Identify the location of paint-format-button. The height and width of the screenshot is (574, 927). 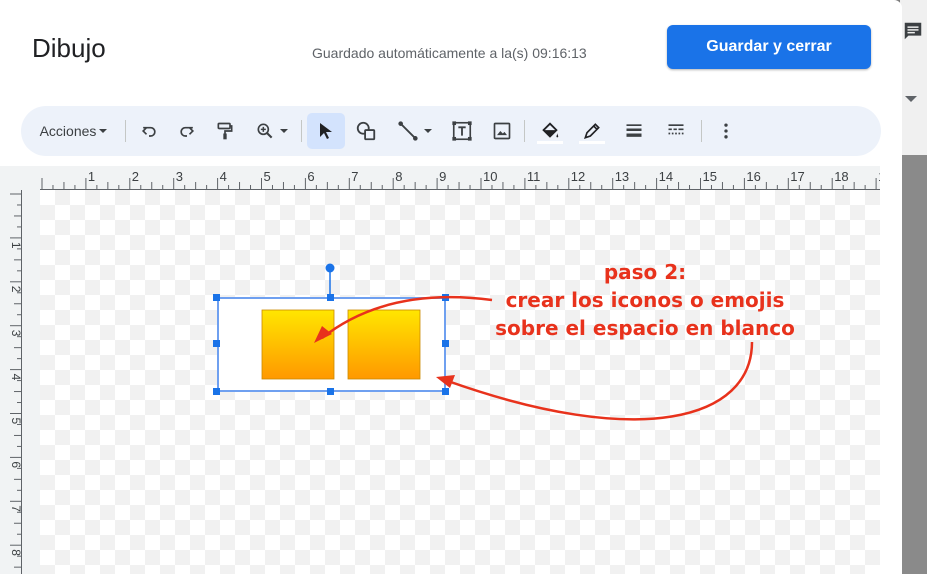
(225, 131).